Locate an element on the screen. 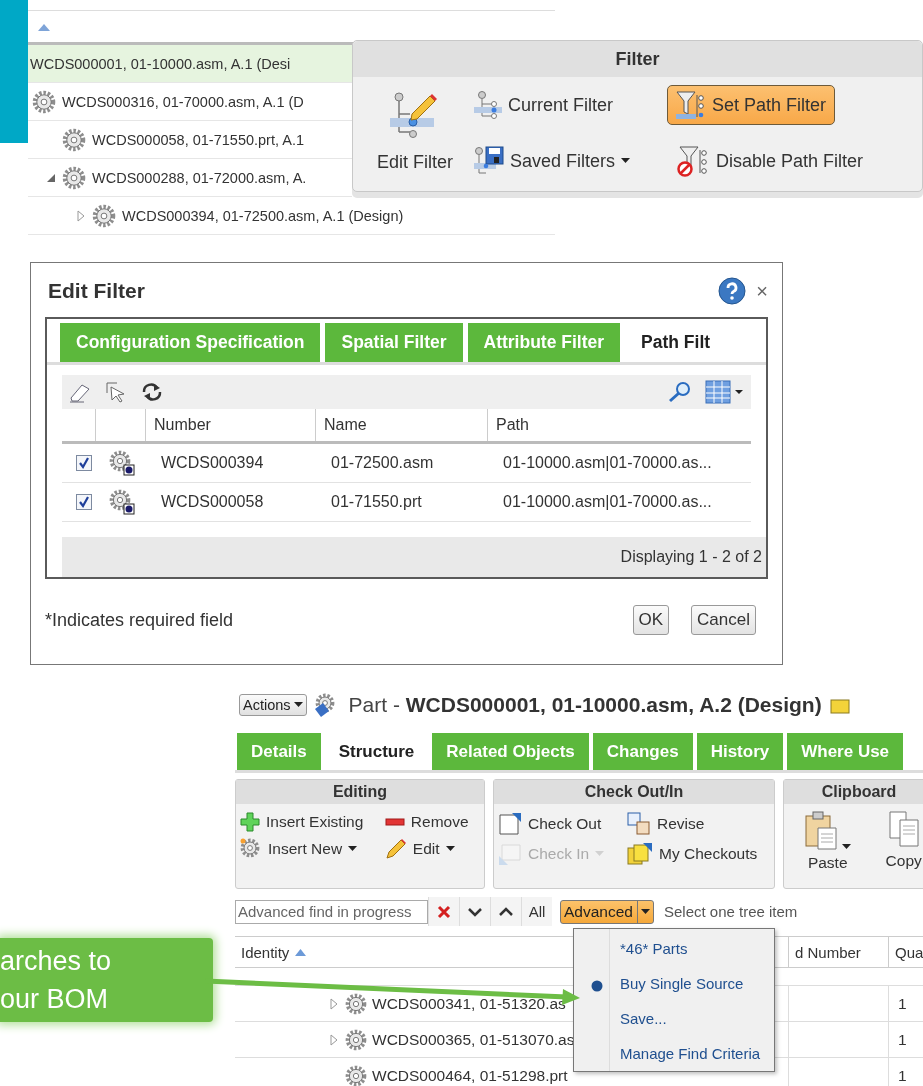 The height and width of the screenshot is (1086, 923). tree-item-label: WCDS000316, 01-70000.asm, A.1 (D is located at coordinates (183, 101).